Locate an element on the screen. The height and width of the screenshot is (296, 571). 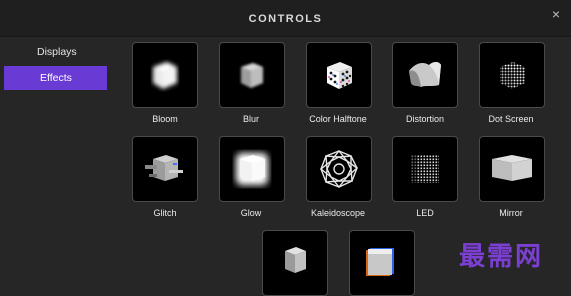
watermark-text: 最需网 is located at coordinates (501, 257).